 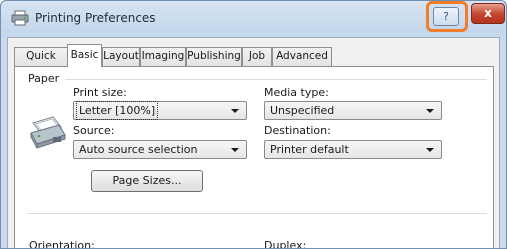 What do you see at coordinates (257, 56) in the screenshot?
I see `tab-job: Job` at bounding box center [257, 56].